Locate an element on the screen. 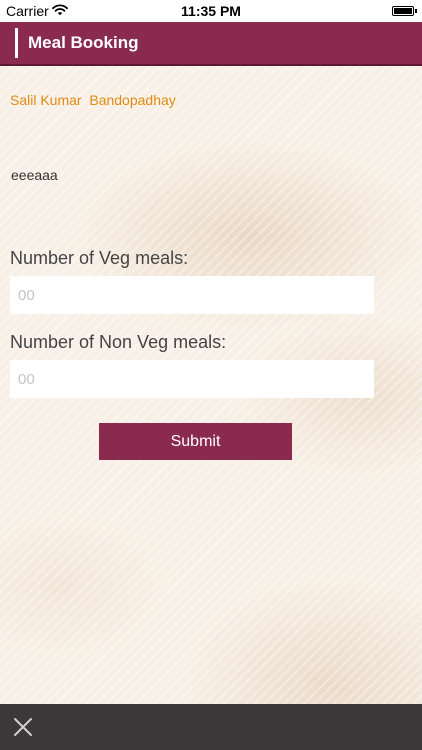 The width and height of the screenshot is (422, 750). veg-meals-input is located at coordinates (192, 295).